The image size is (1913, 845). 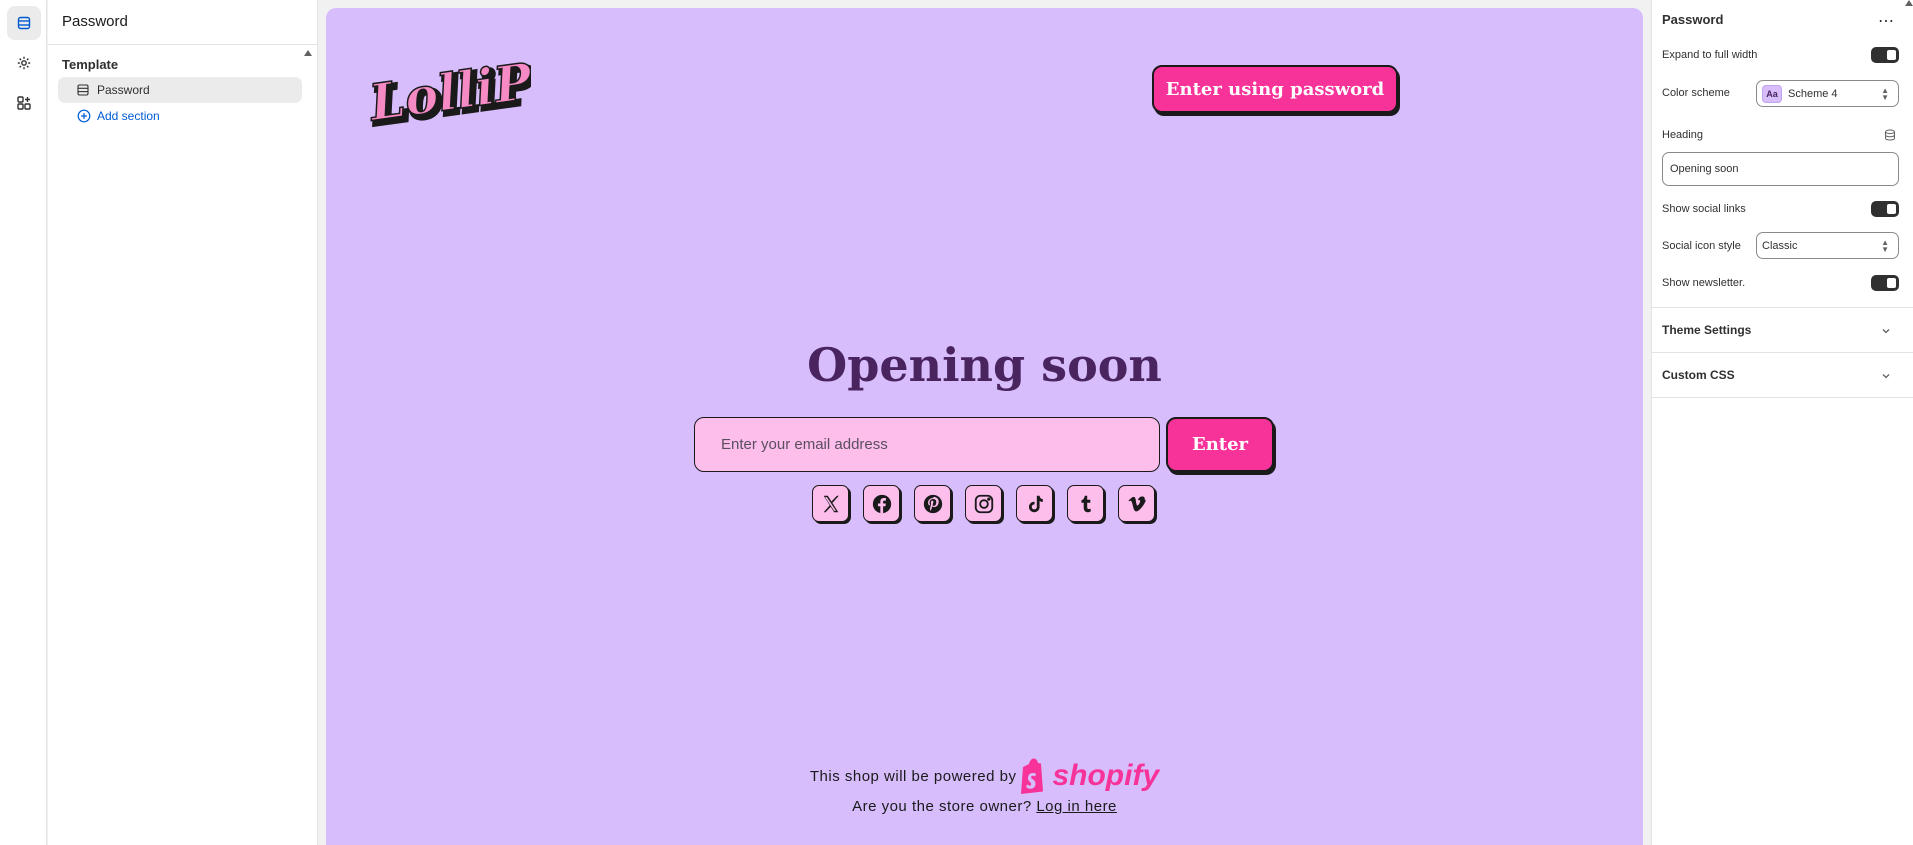 What do you see at coordinates (1275, 89) in the screenshot?
I see `enter-using-password-button: Enter using password` at bounding box center [1275, 89].